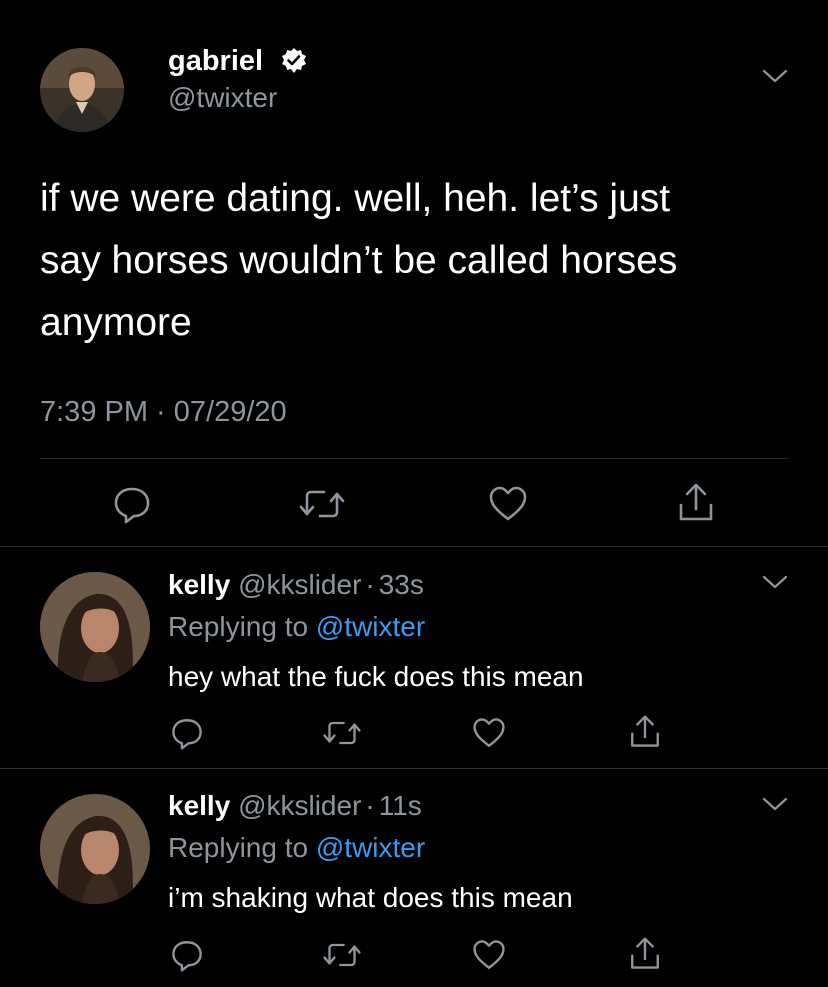 The height and width of the screenshot is (987, 828). I want to click on tweet-text-line: anymore, so click(116, 322).